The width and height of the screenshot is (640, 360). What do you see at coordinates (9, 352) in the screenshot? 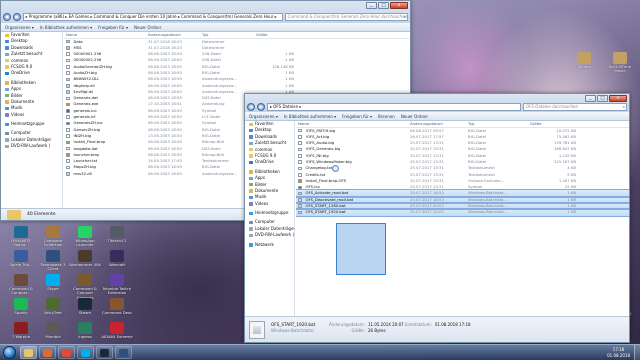
I see `start-button` at bounding box center [9, 352].